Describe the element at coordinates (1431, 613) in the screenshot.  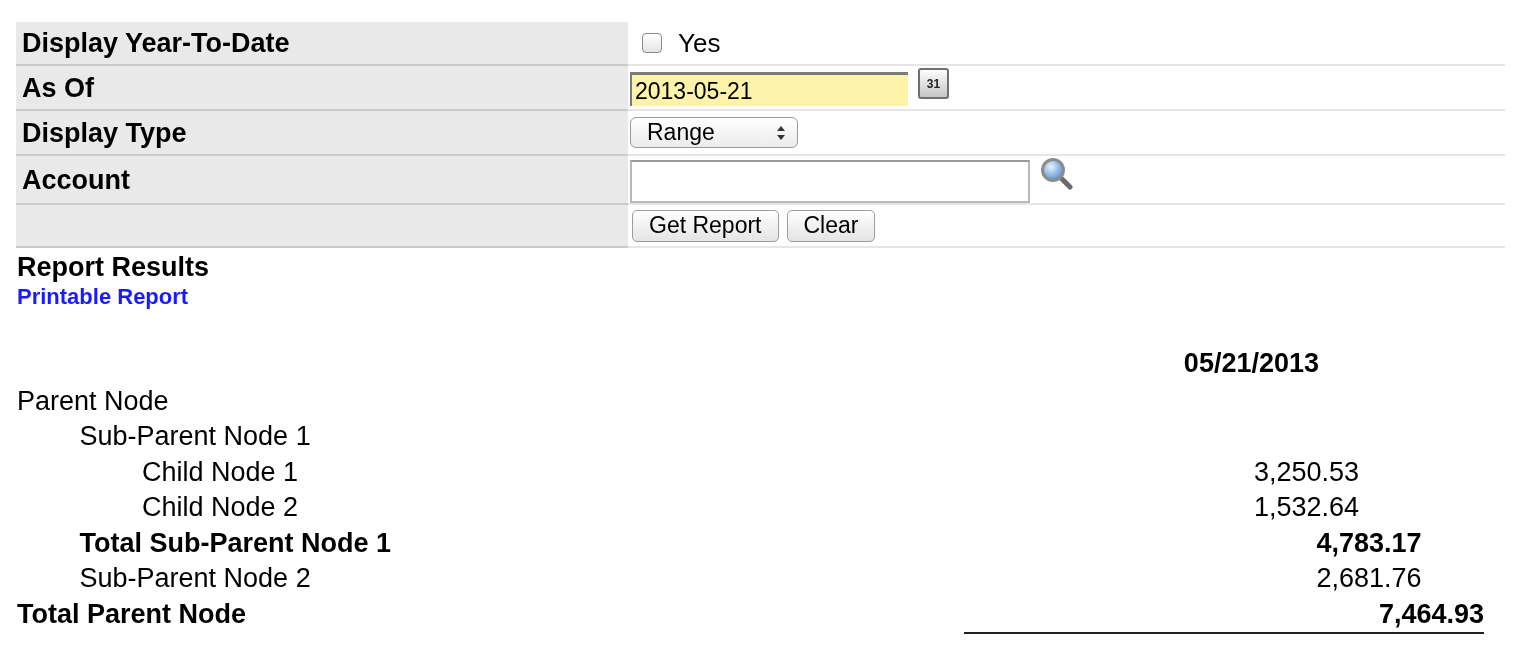
I see `total-amount: 7,464.93` at that location.